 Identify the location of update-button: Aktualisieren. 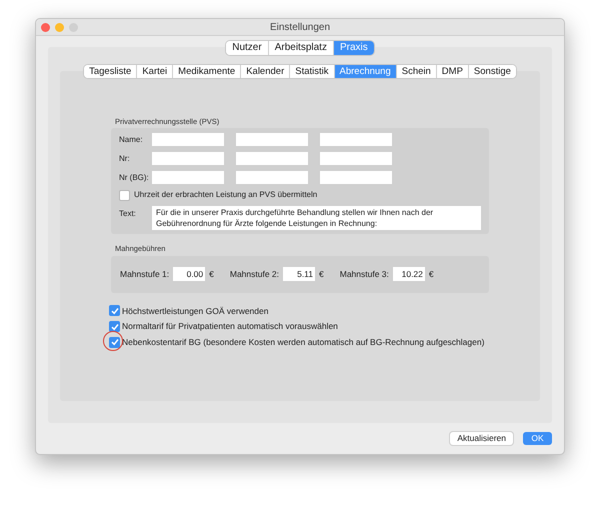
(481, 438).